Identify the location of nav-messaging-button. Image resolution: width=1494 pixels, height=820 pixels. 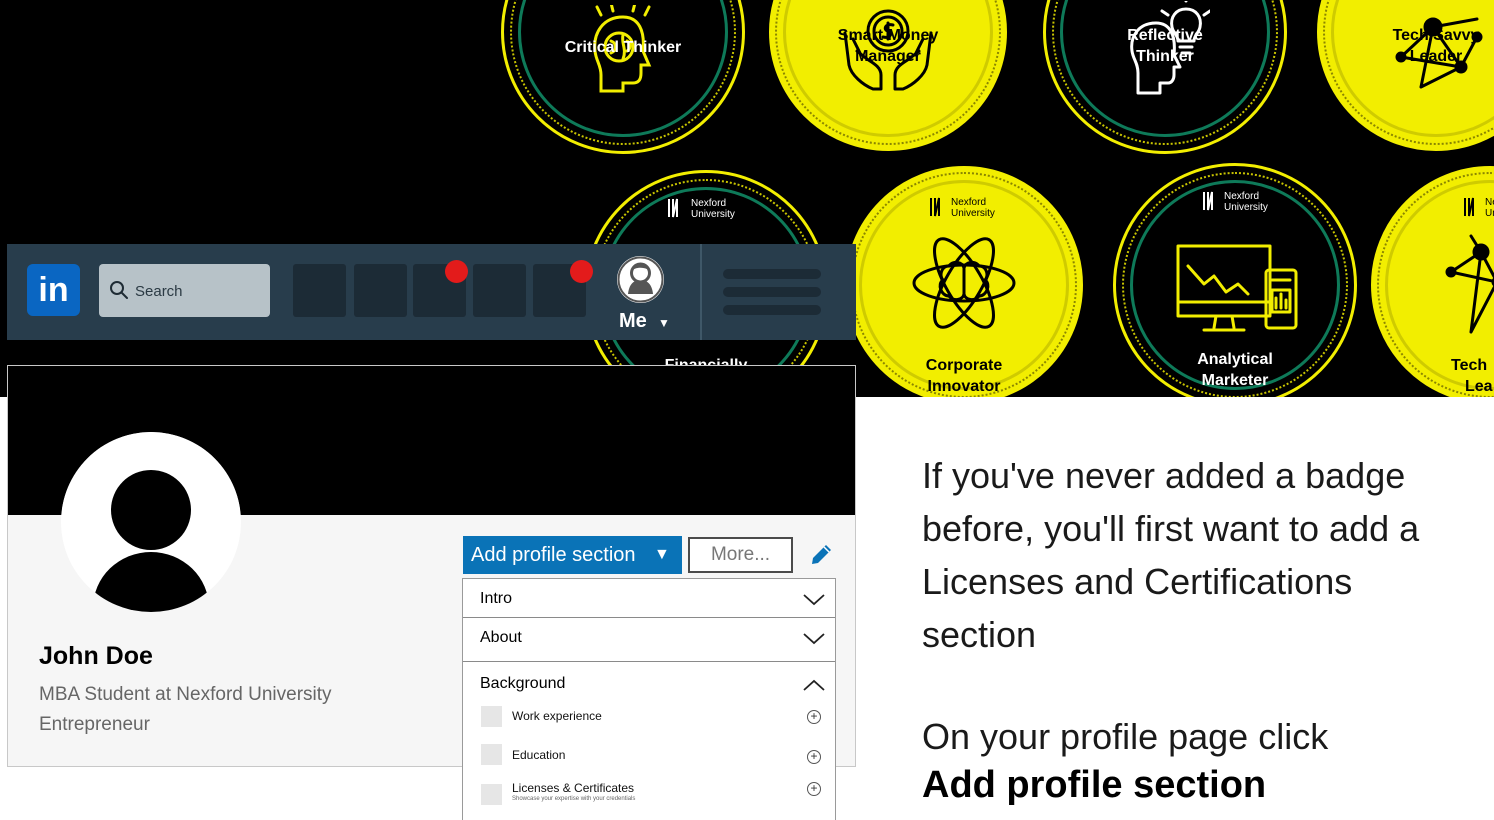
(499, 290).